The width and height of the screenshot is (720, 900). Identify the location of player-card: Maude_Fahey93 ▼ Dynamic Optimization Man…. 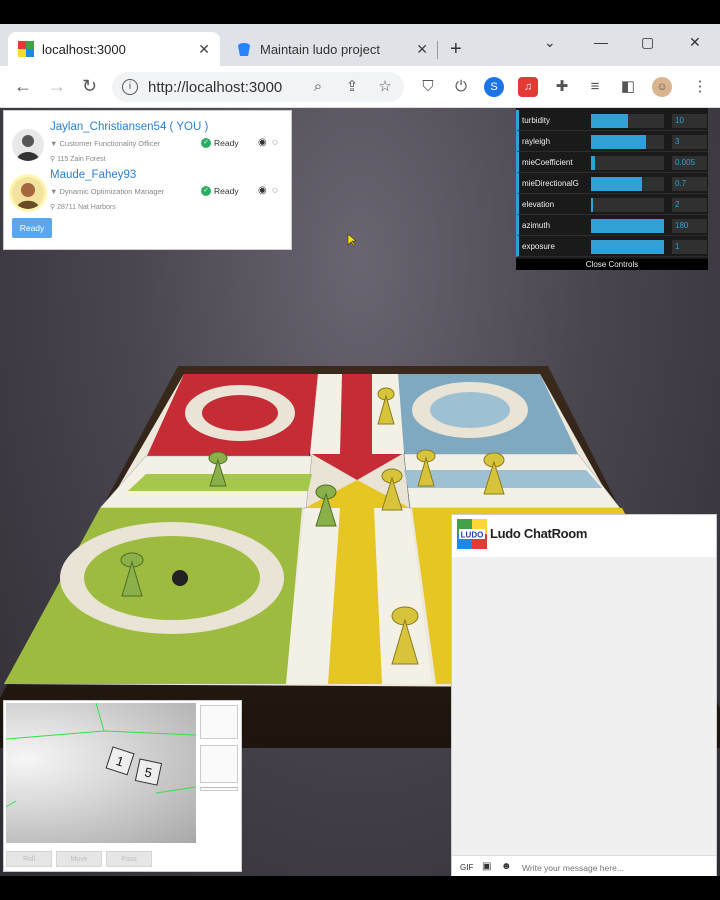
(150, 191).